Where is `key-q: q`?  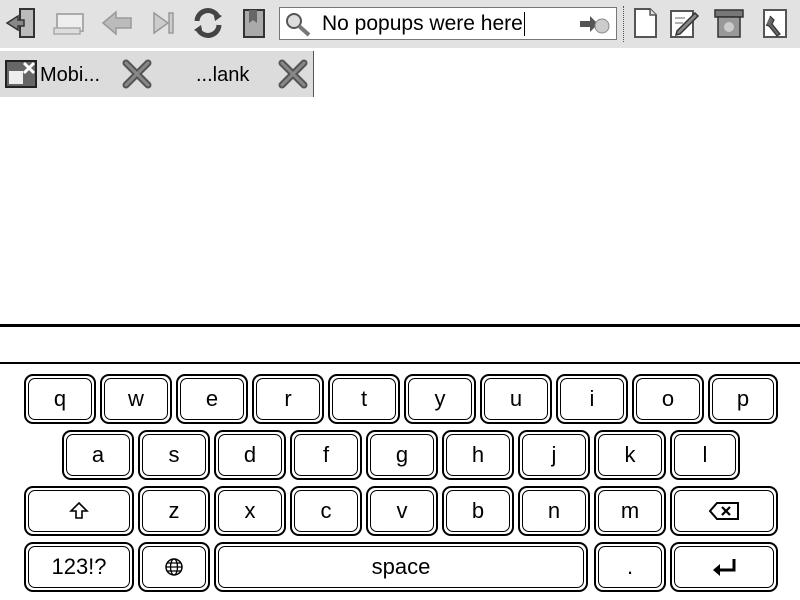
key-q: q is located at coordinates (60, 399).